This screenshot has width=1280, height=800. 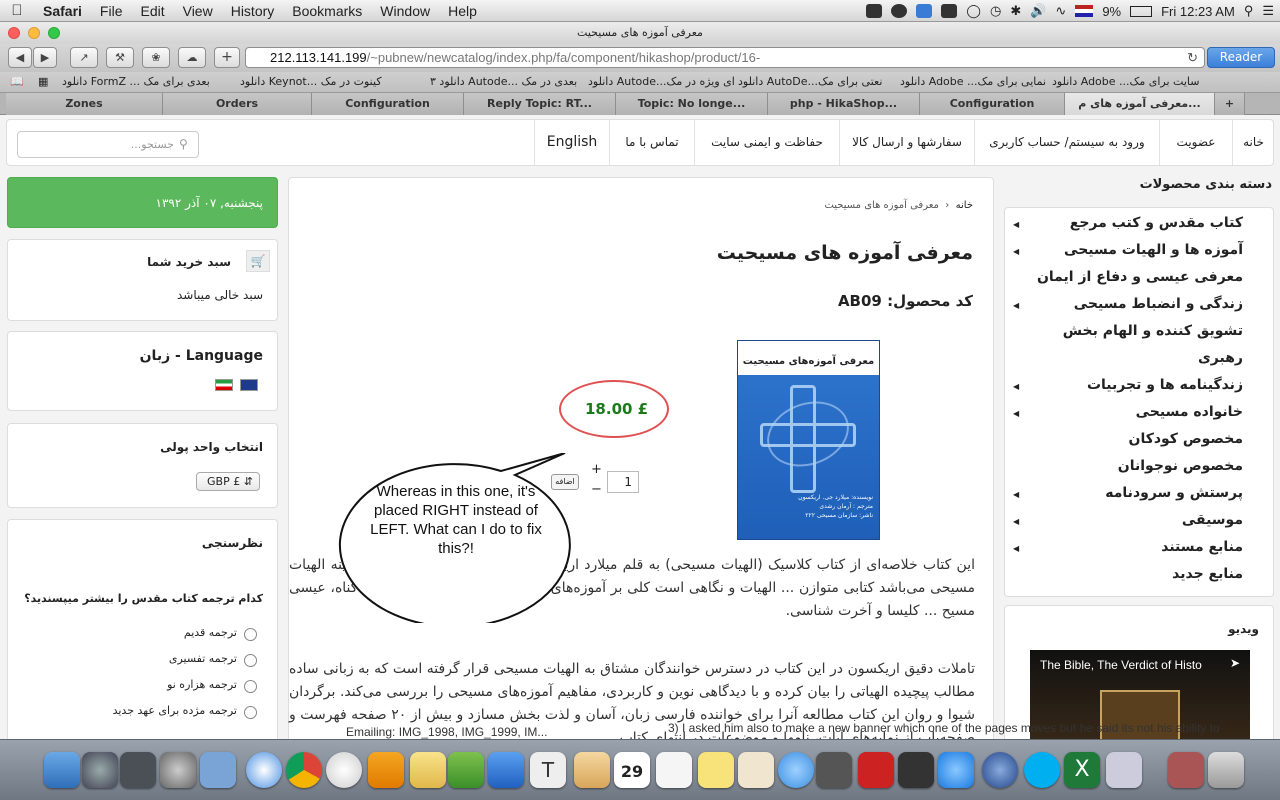 I want to click on tab-orders: Orders, so click(x=237, y=104).